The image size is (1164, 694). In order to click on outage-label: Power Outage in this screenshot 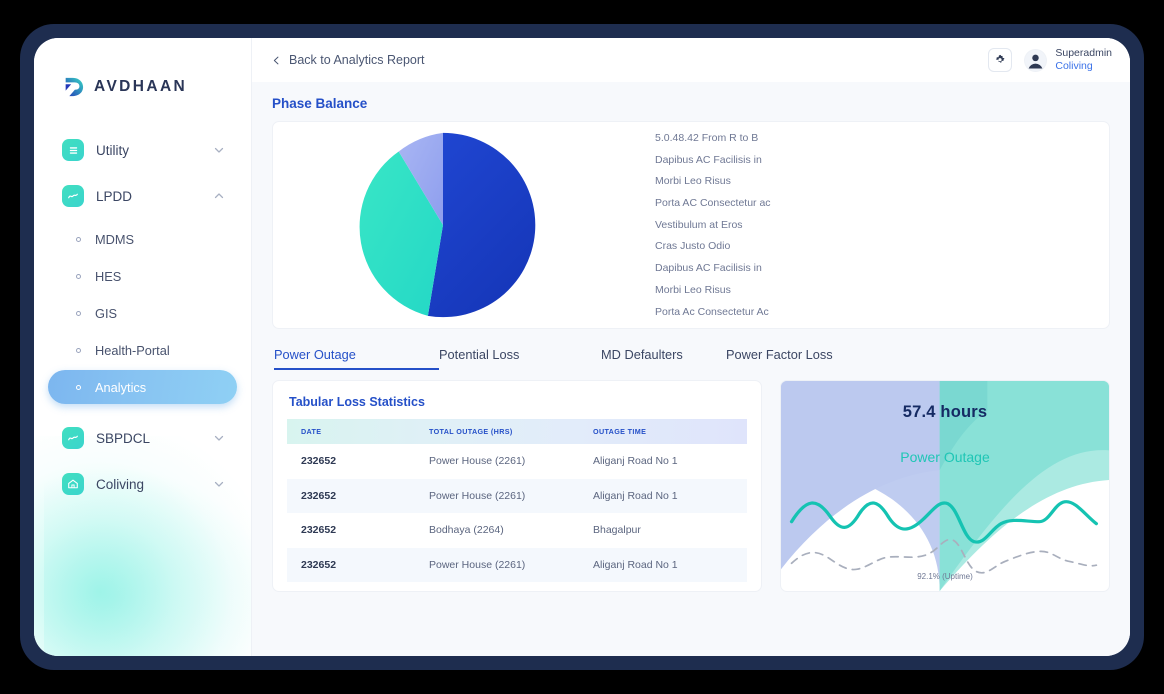, I will do `click(945, 457)`.